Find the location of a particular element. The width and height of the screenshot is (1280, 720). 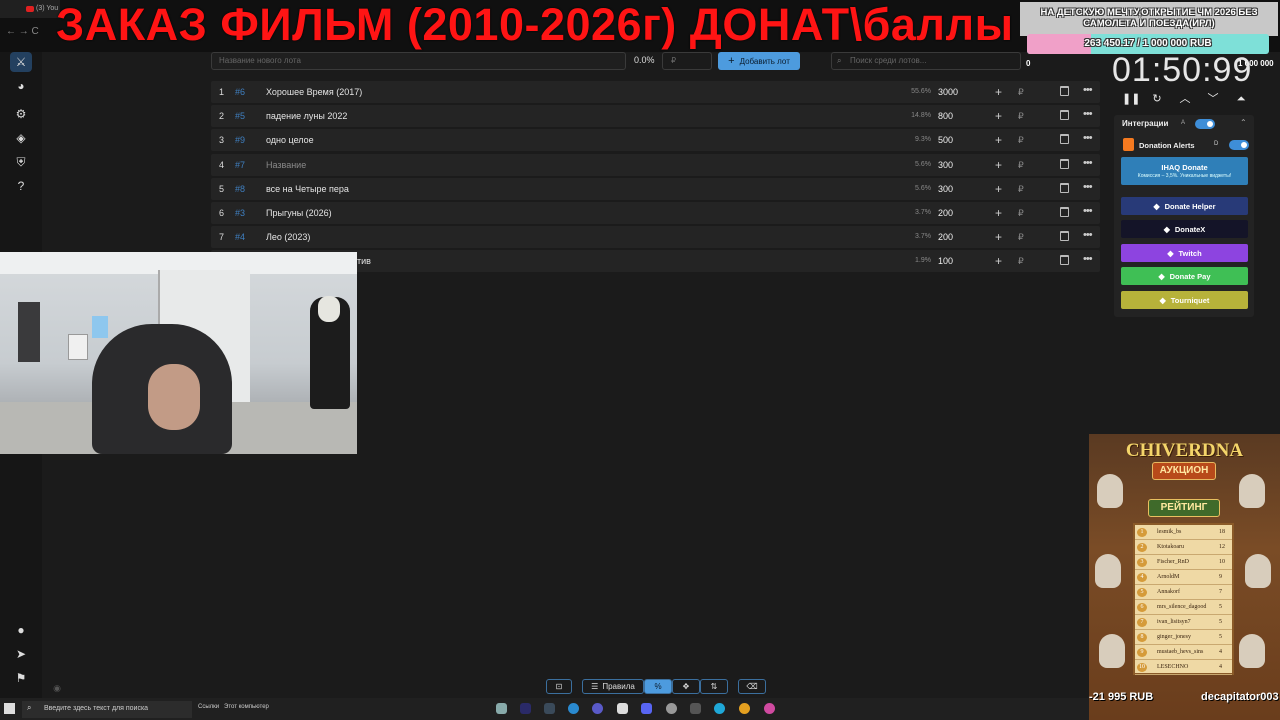

app-icon is located at coordinates (695, 708).